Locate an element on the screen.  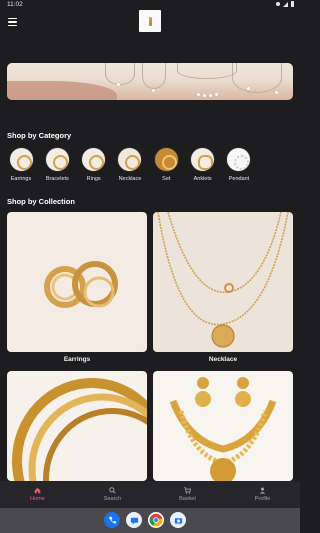
category-label: Set is located at coordinates (166, 179).